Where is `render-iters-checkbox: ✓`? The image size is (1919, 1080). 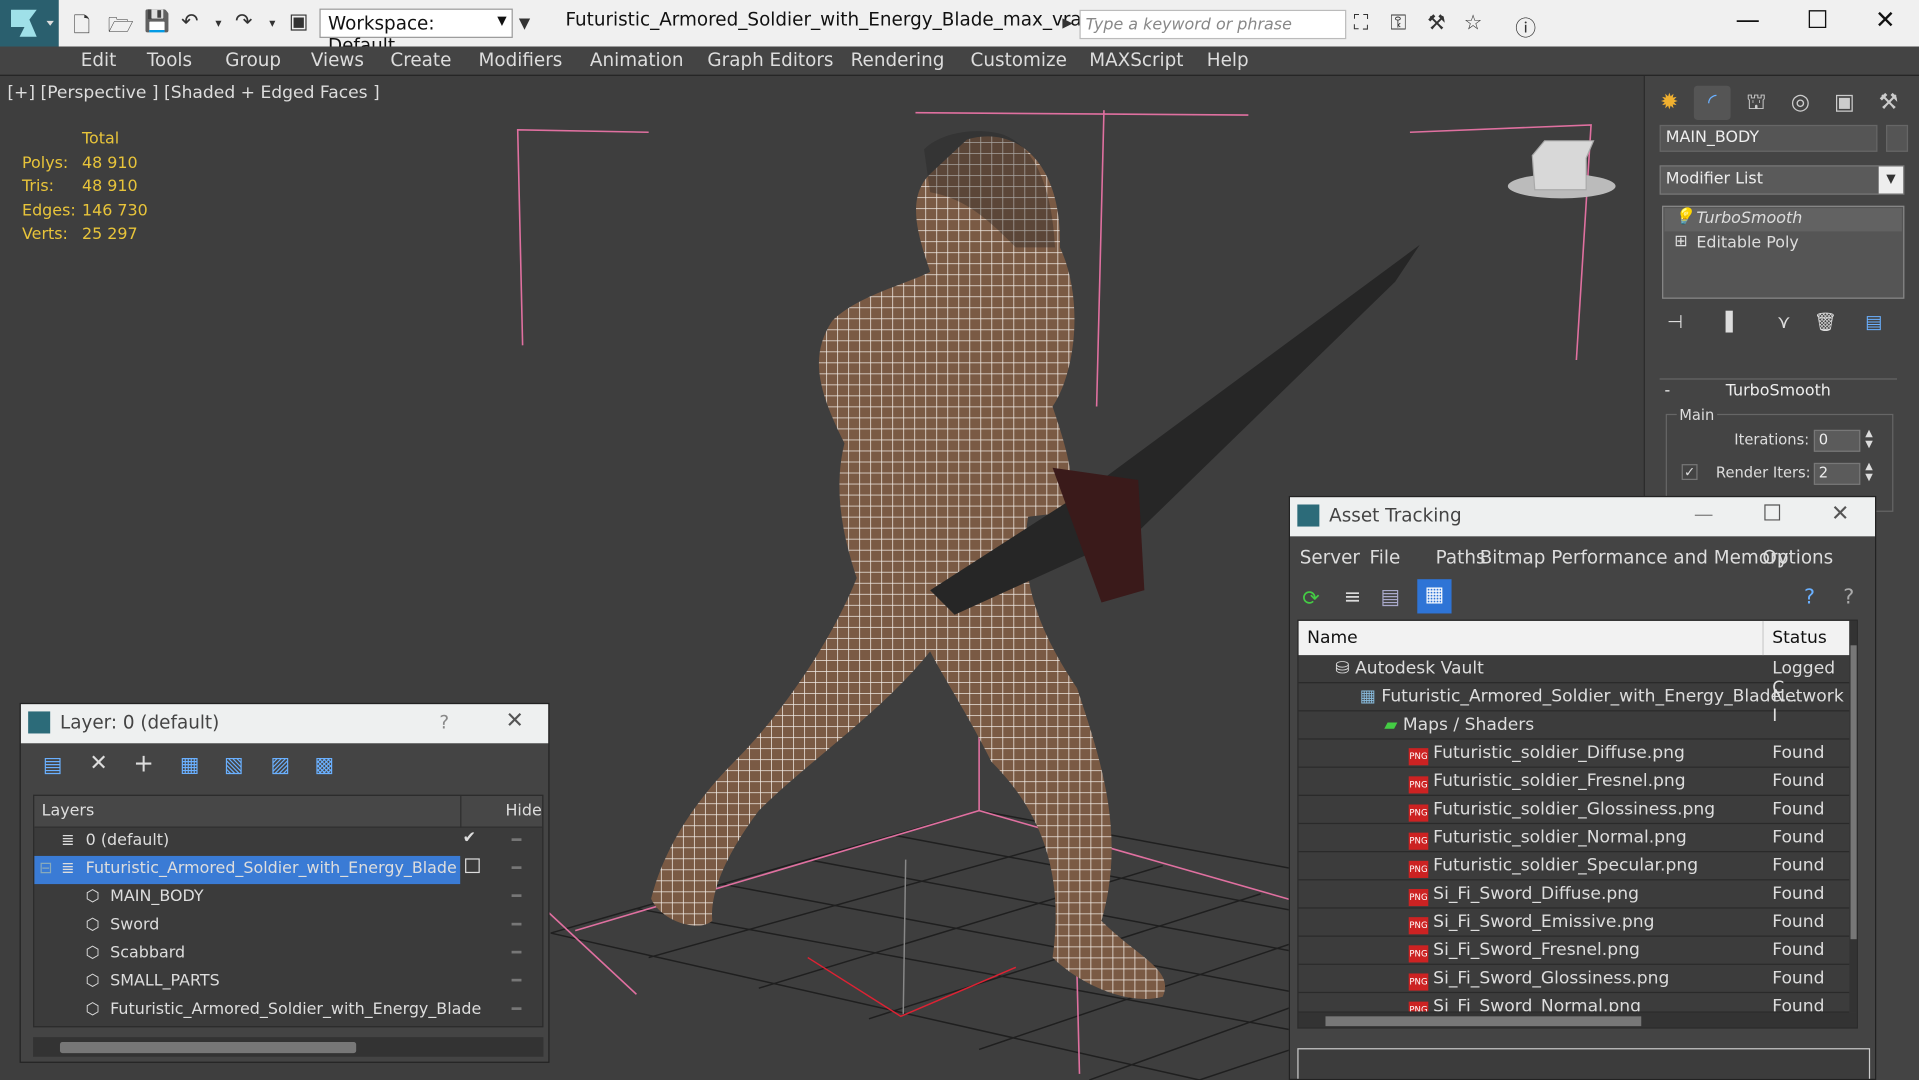
render-iters-checkbox: ✓ is located at coordinates (1689, 472).